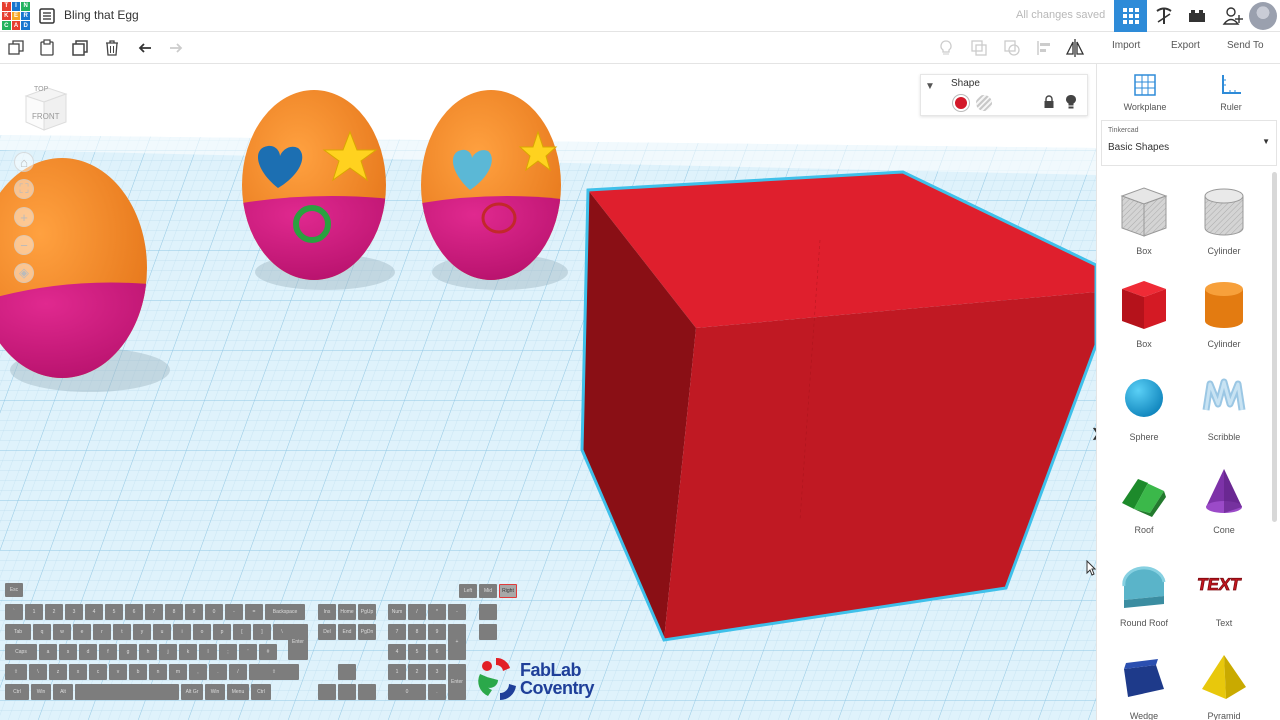 The width and height of the screenshot is (1280, 720). I want to click on shape-card-sphere: Sphere, so click(1144, 414).